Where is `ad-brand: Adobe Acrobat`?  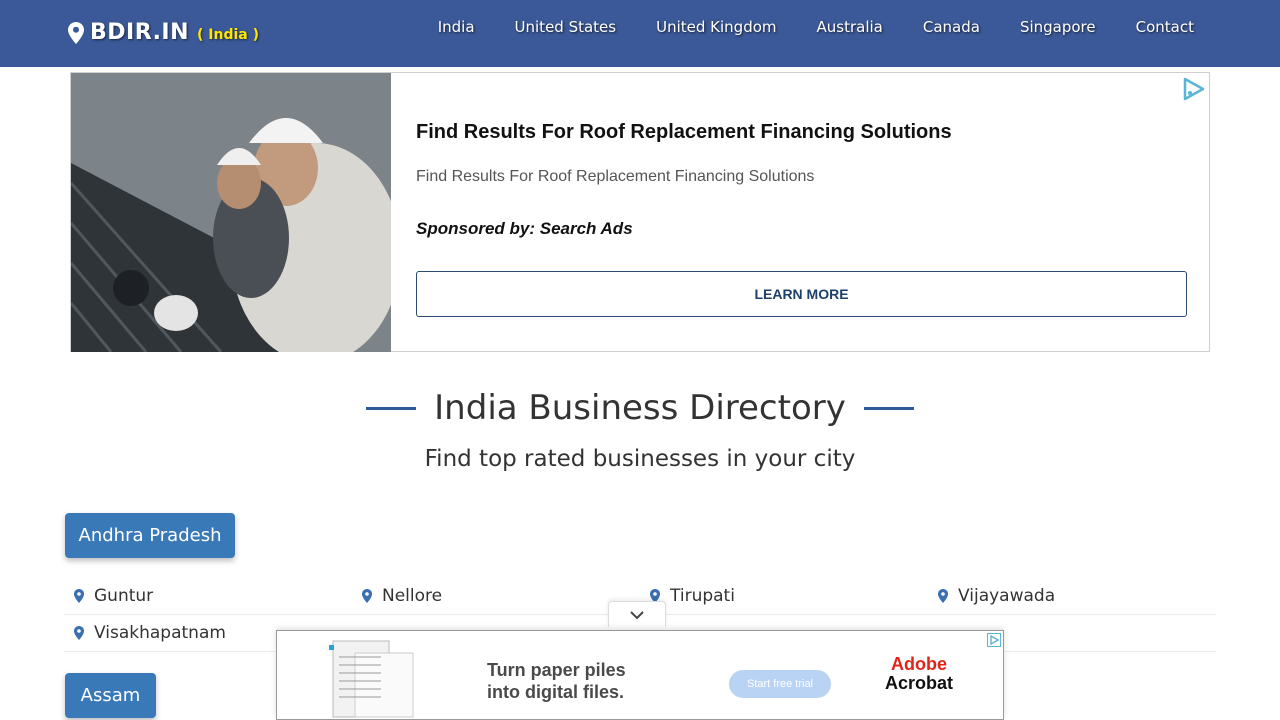
ad-brand: Adobe Acrobat is located at coordinates (919, 674).